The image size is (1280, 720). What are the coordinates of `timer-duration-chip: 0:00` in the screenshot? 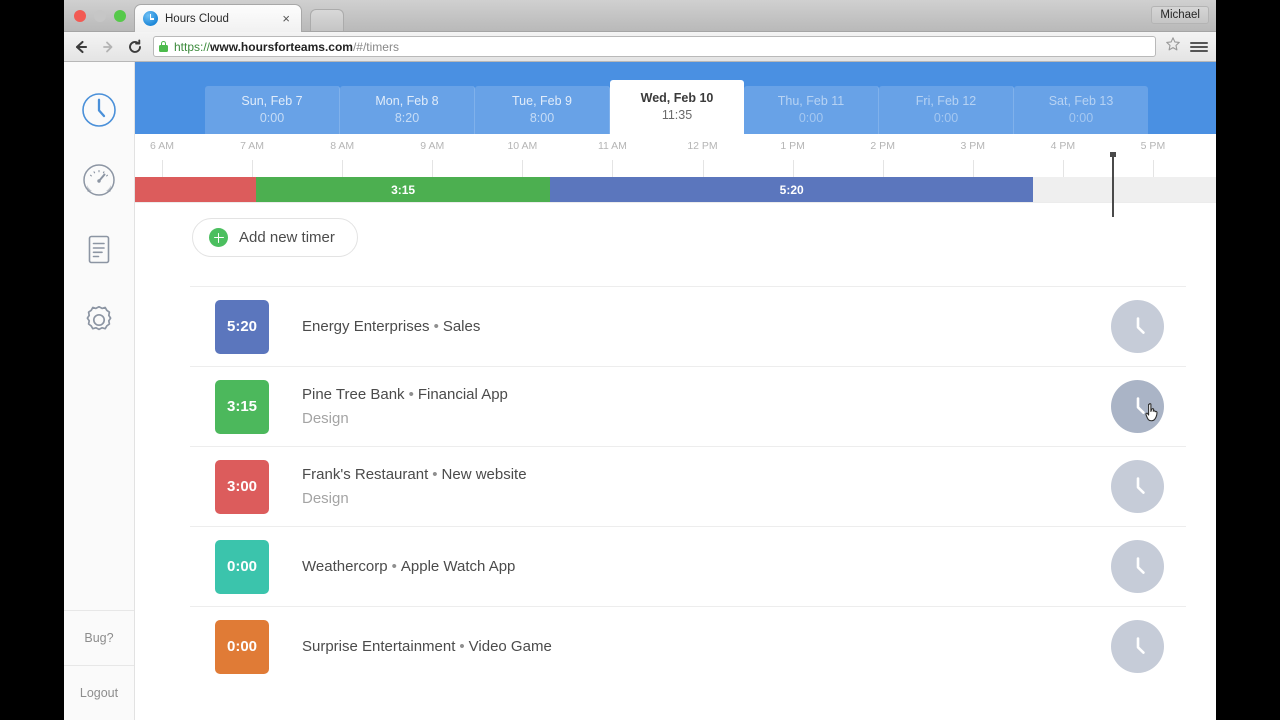 It's located at (242, 566).